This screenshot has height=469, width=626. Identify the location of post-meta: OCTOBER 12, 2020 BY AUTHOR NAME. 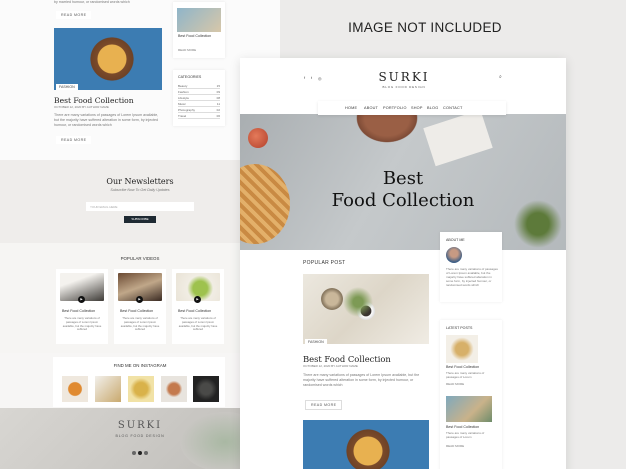
(81, 107).